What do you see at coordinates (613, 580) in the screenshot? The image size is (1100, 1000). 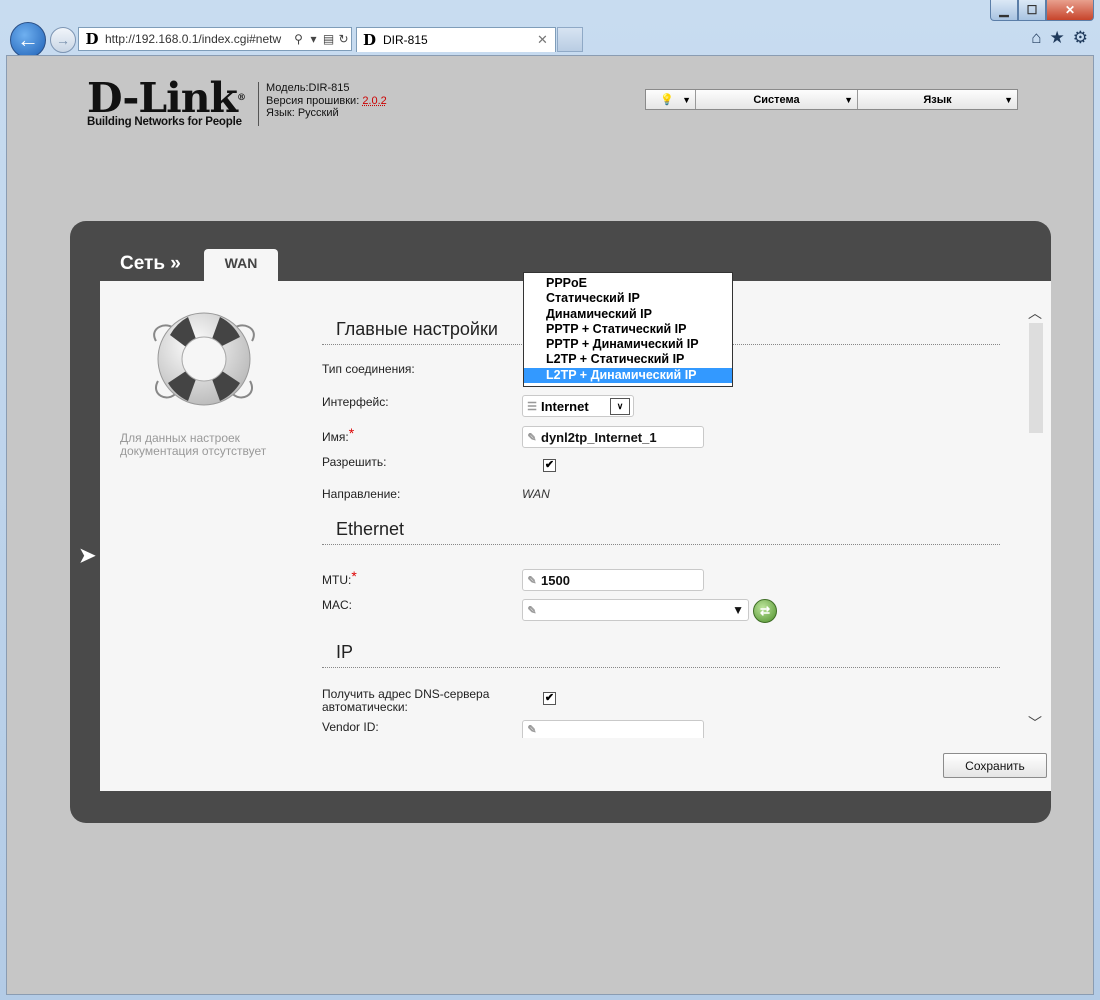 I see `mtu-field: ✎ 1500` at bounding box center [613, 580].